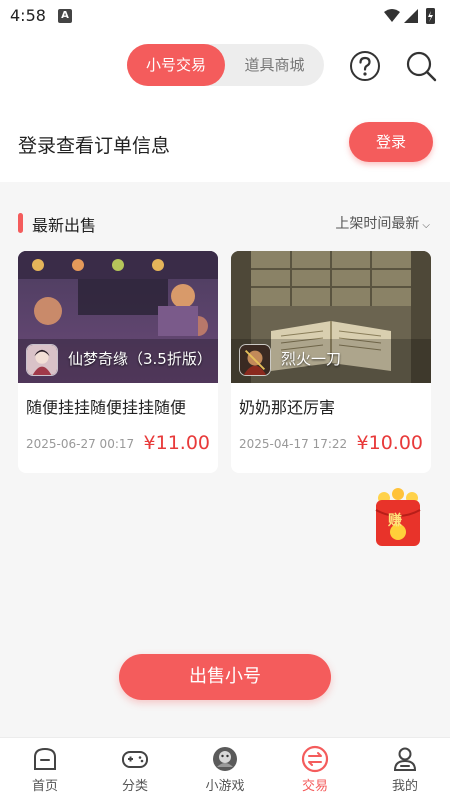  What do you see at coordinates (311, 359) in the screenshot?
I see `game-name: 烈火一刀` at bounding box center [311, 359].